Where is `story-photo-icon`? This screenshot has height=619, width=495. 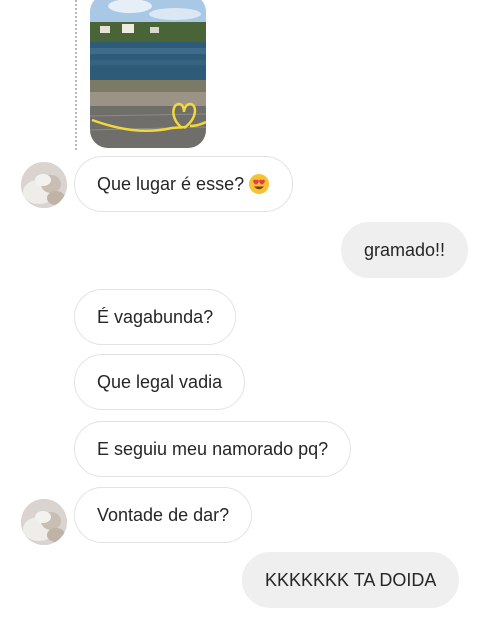 story-photo-icon is located at coordinates (148, 74).